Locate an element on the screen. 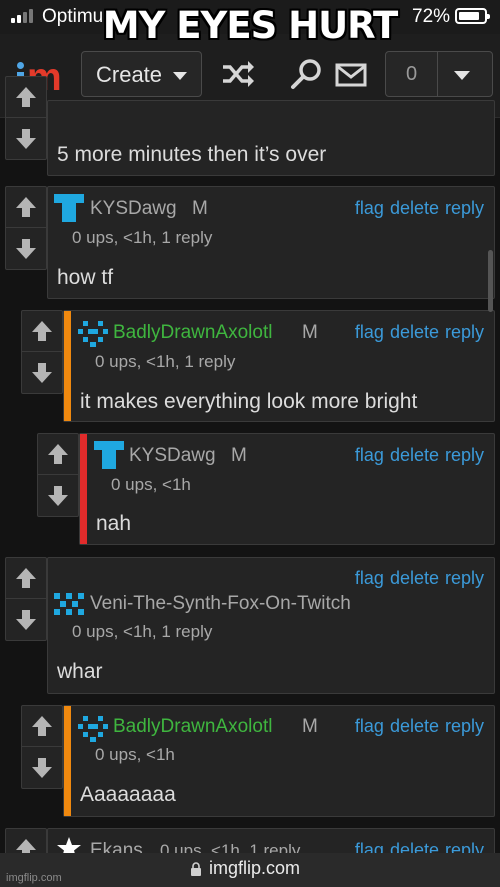 The width and height of the screenshot is (500, 887). shuffle-icon is located at coordinates (238, 74).